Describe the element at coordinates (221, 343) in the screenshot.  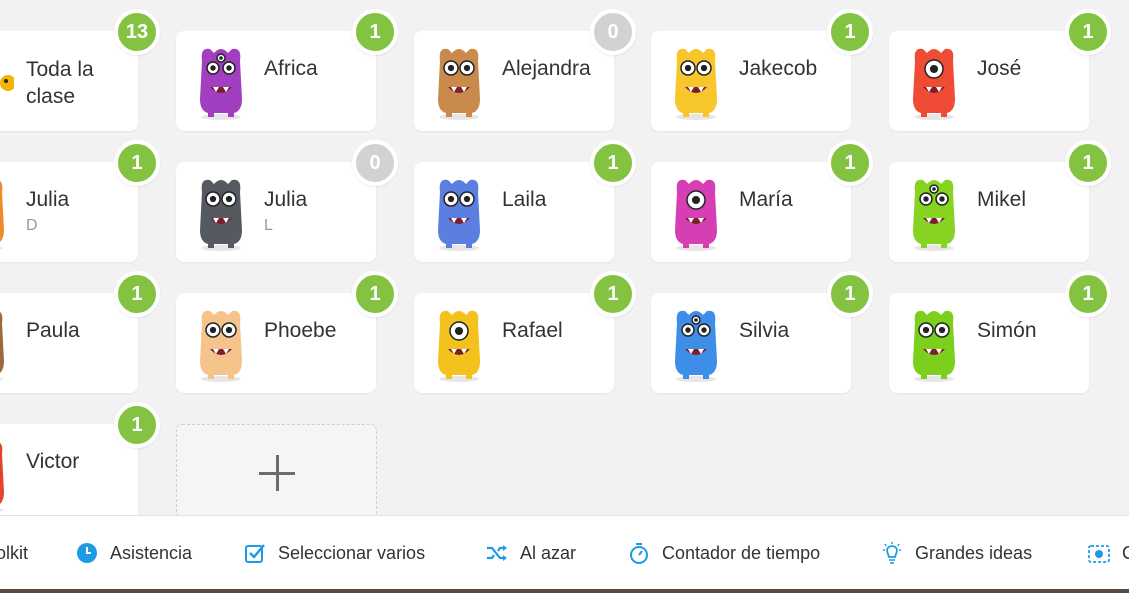
I see `beige-monster-avatar` at that location.